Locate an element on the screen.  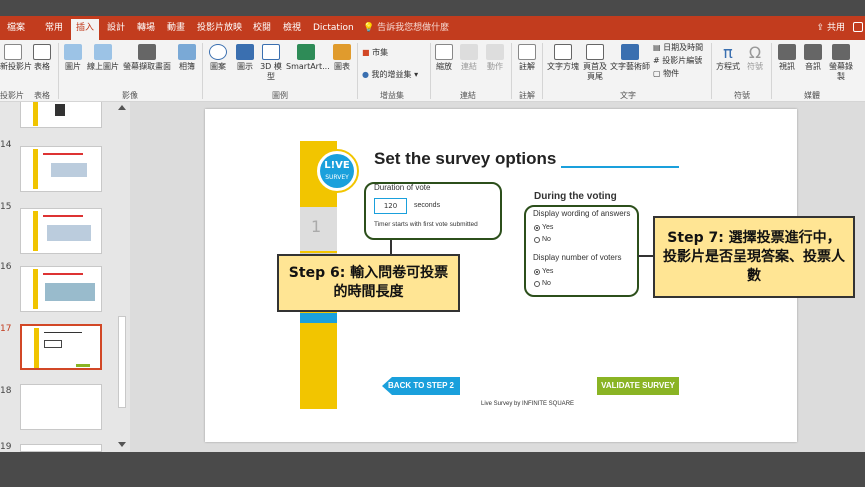
tab-file: 檔案 is located at coordinates (16, 28).